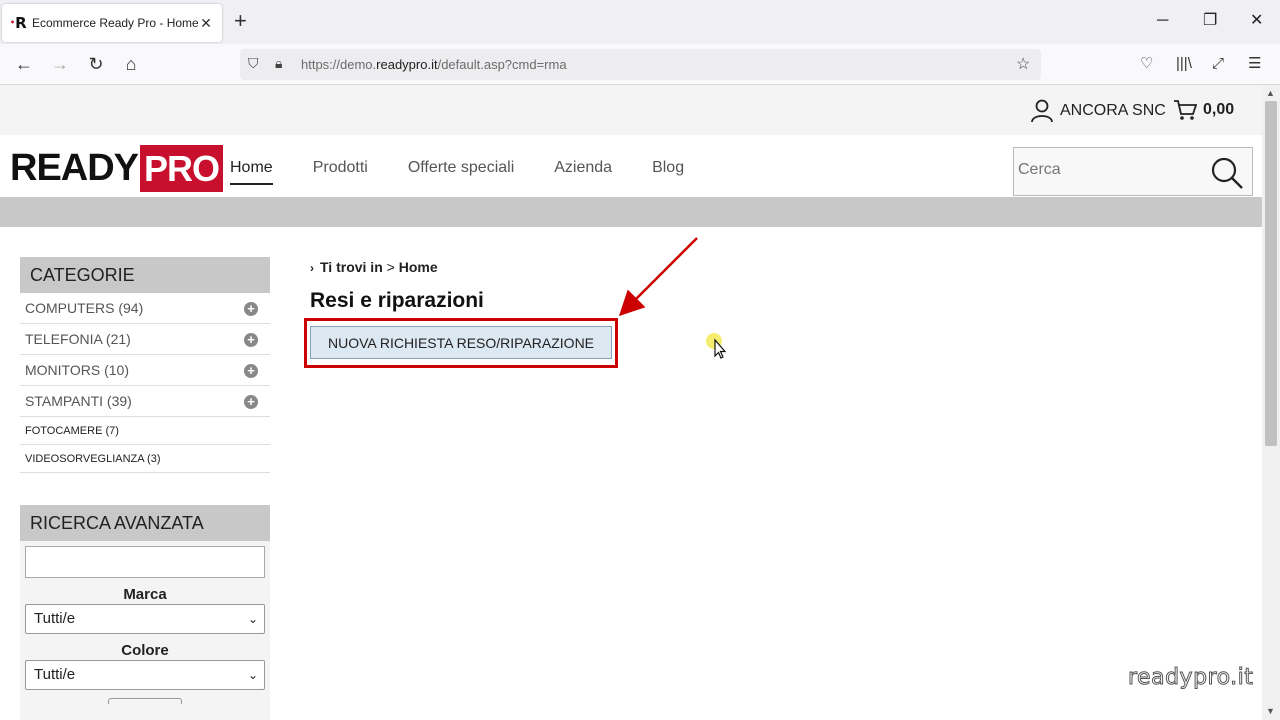 The image size is (1280, 720). I want to click on lock-icon: 🔒︎, so click(278, 63).